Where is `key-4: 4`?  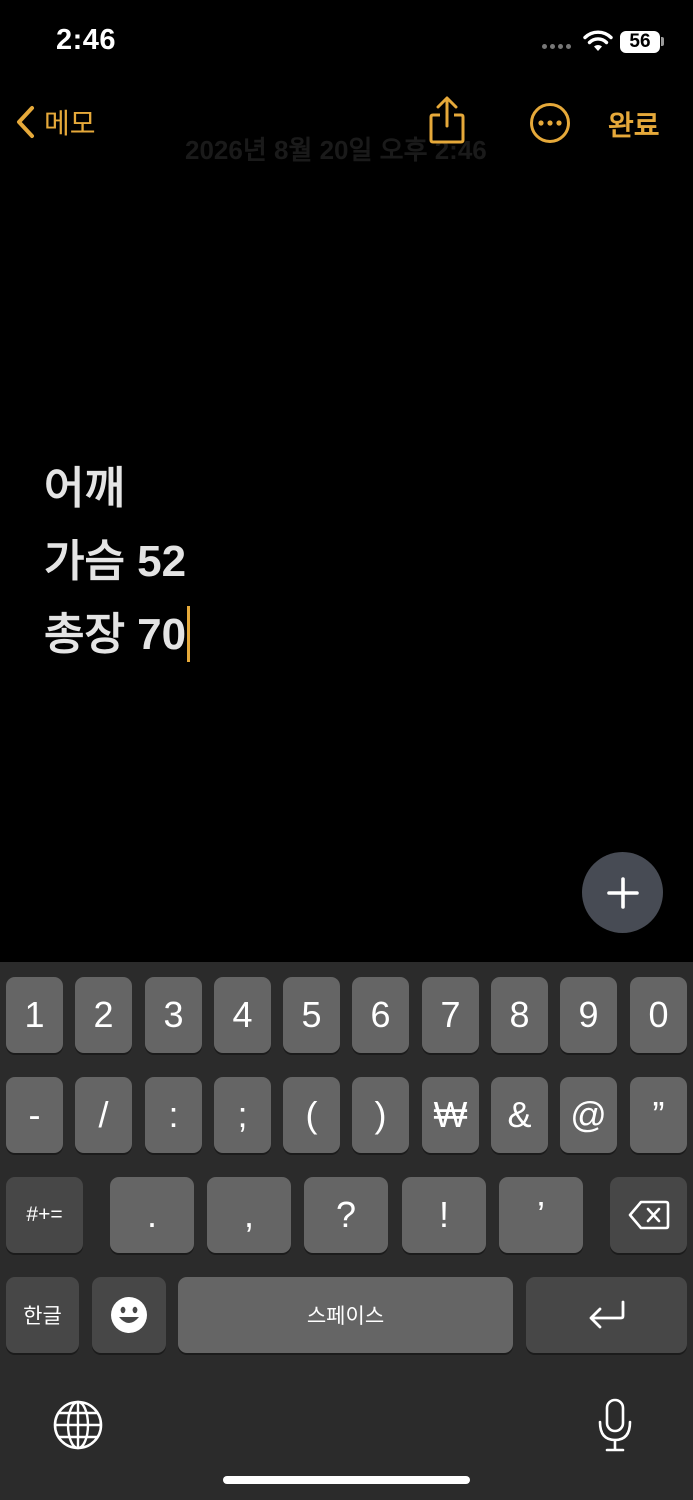 key-4: 4 is located at coordinates (242, 1015).